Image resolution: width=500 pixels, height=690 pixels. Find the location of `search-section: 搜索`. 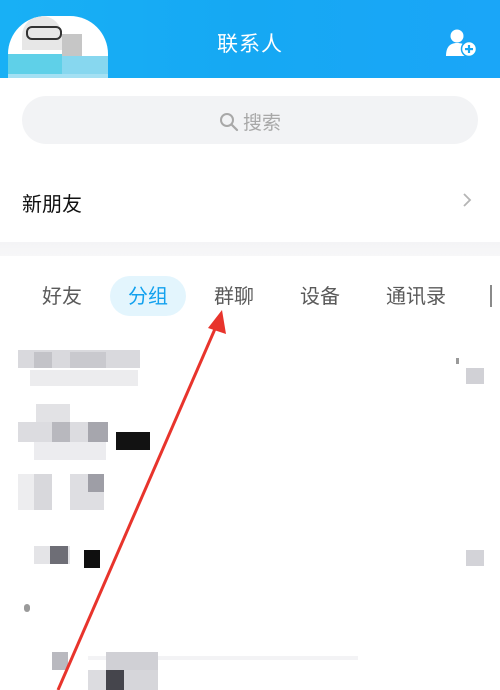

search-section: 搜索 is located at coordinates (250, 119).